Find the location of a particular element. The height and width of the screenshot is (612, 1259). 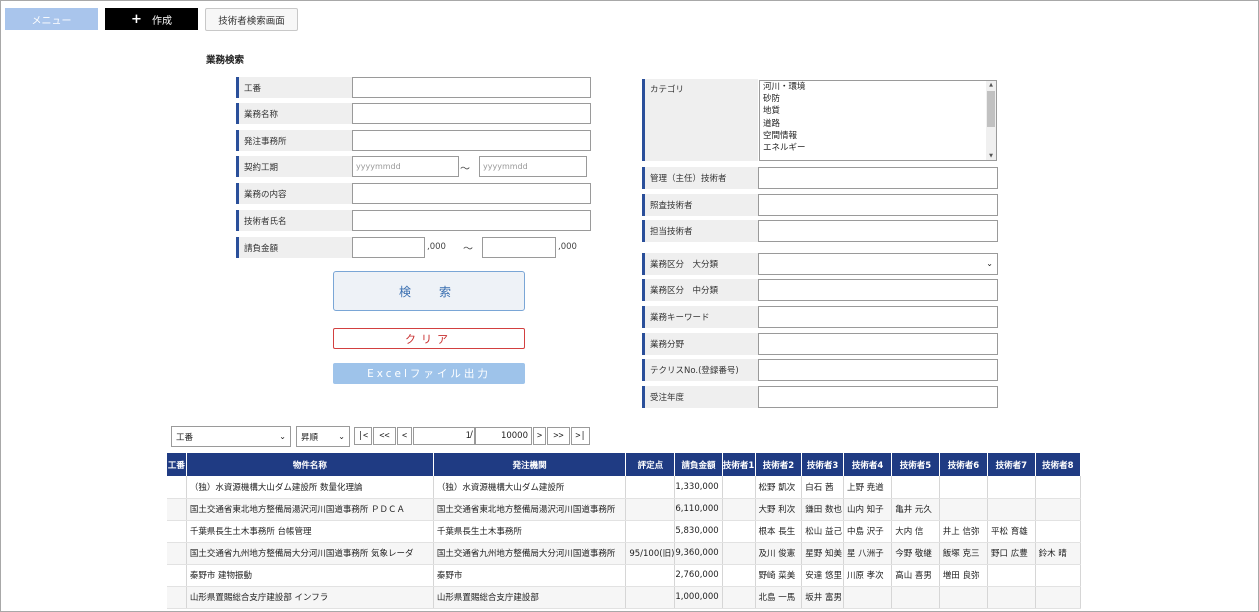

column-header: 技術者2 is located at coordinates (779, 464).